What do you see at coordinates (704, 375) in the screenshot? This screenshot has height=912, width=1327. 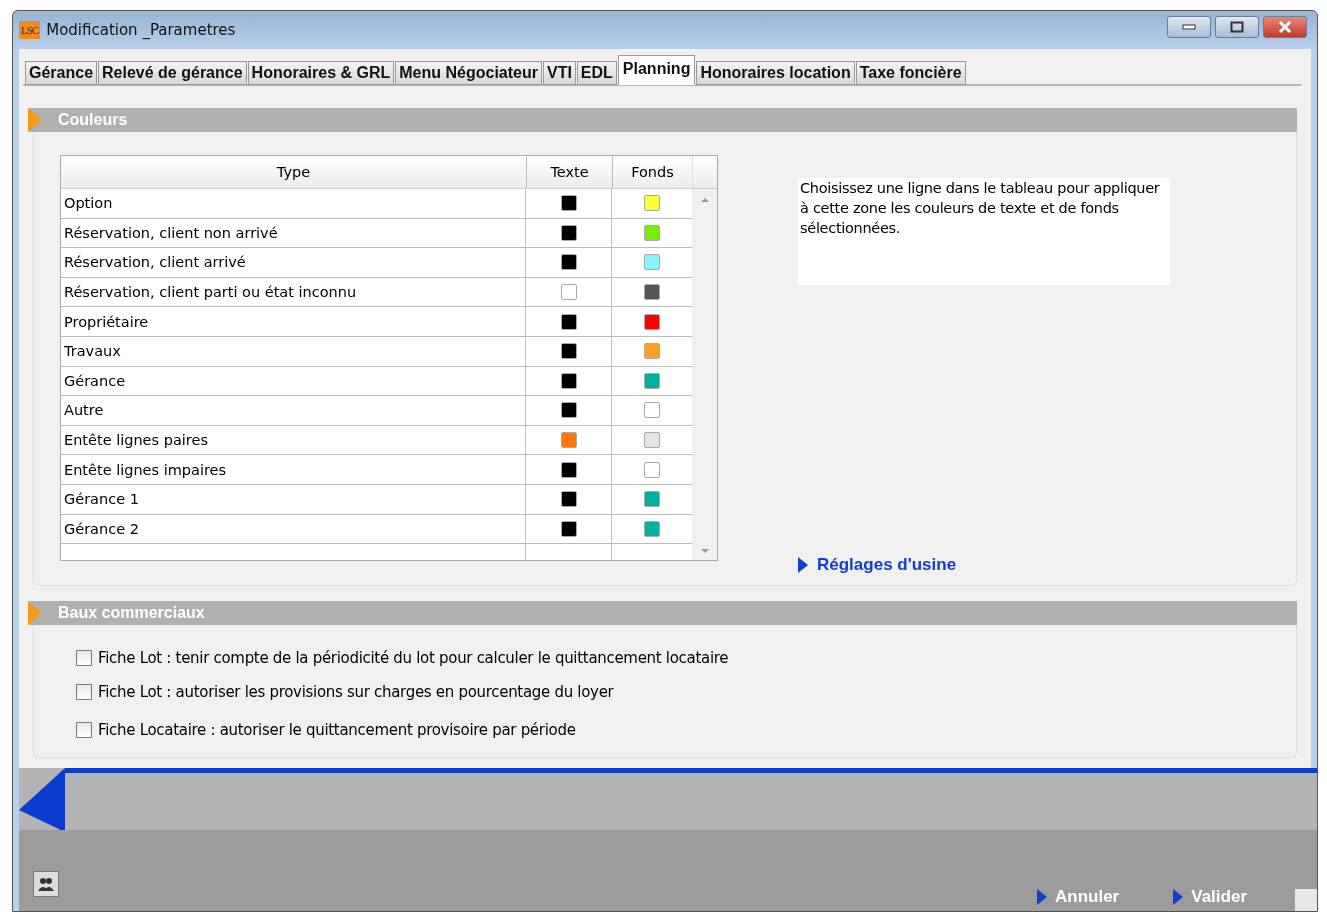 I see `scrollbar` at bounding box center [704, 375].